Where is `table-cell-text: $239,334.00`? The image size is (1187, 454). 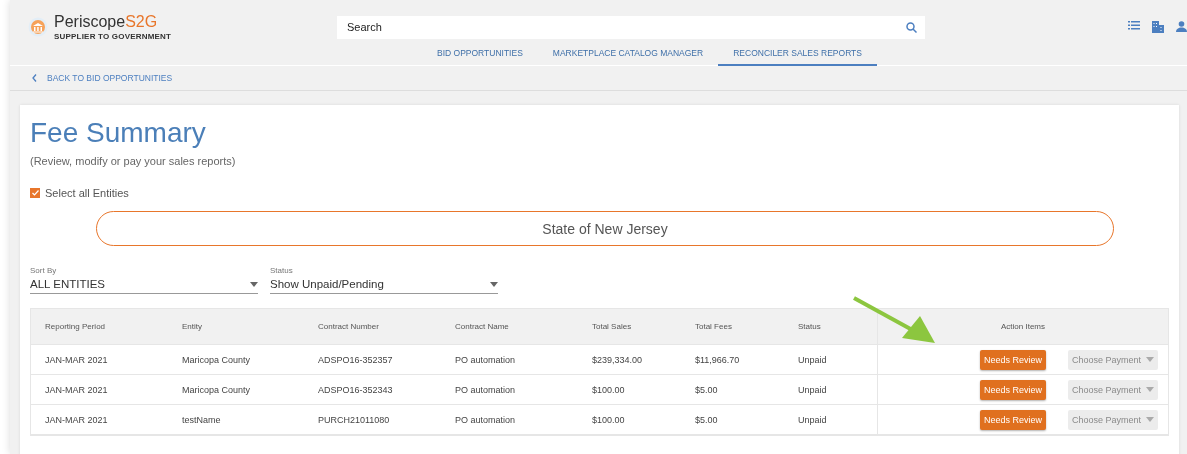 table-cell-text: $239,334.00 is located at coordinates (618, 359).